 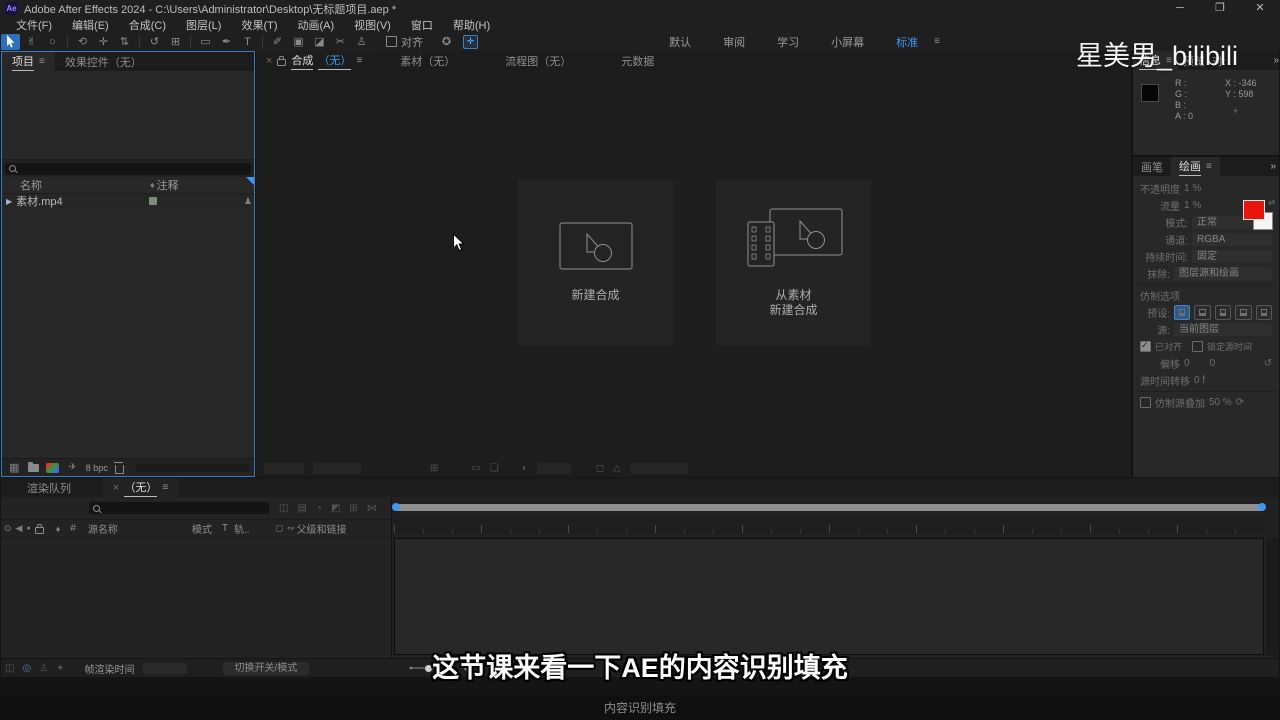 I want to click on type-tool: T, so click(x=247, y=42).